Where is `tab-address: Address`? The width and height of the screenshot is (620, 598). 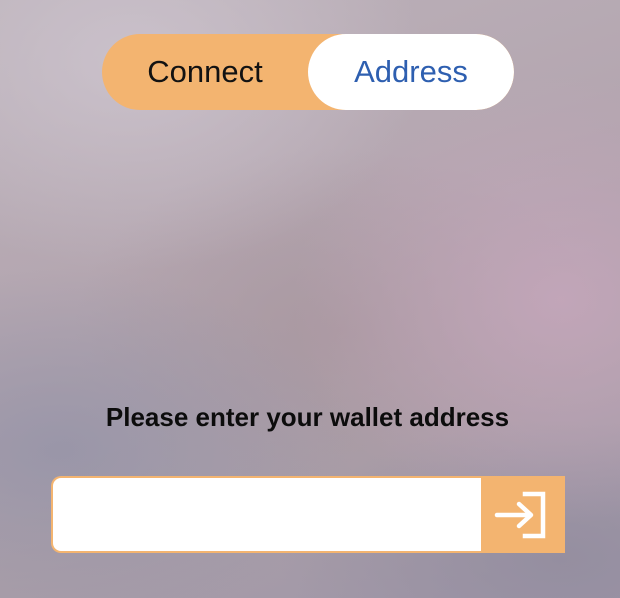
tab-address: Address is located at coordinates (411, 72).